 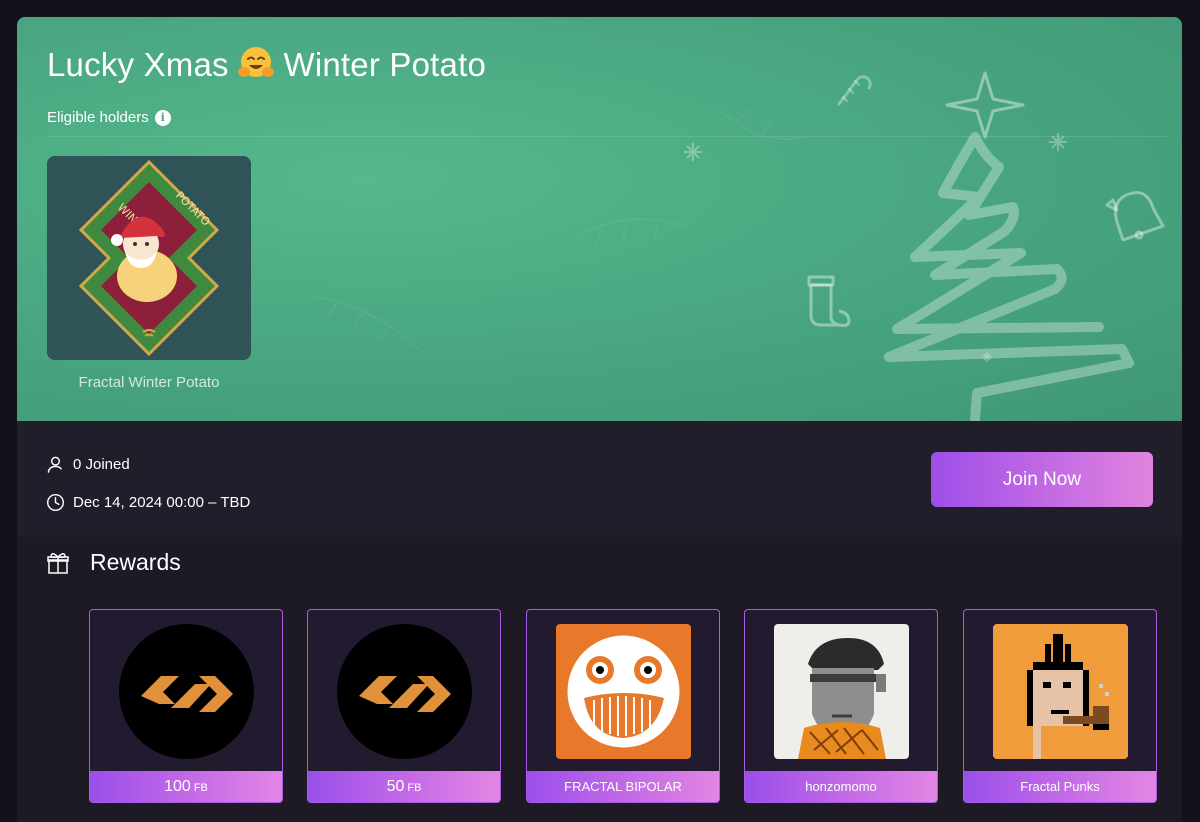 I want to click on event-schedule: Dec 14, 2024 00:00 – TBD, so click(x=148, y=502).